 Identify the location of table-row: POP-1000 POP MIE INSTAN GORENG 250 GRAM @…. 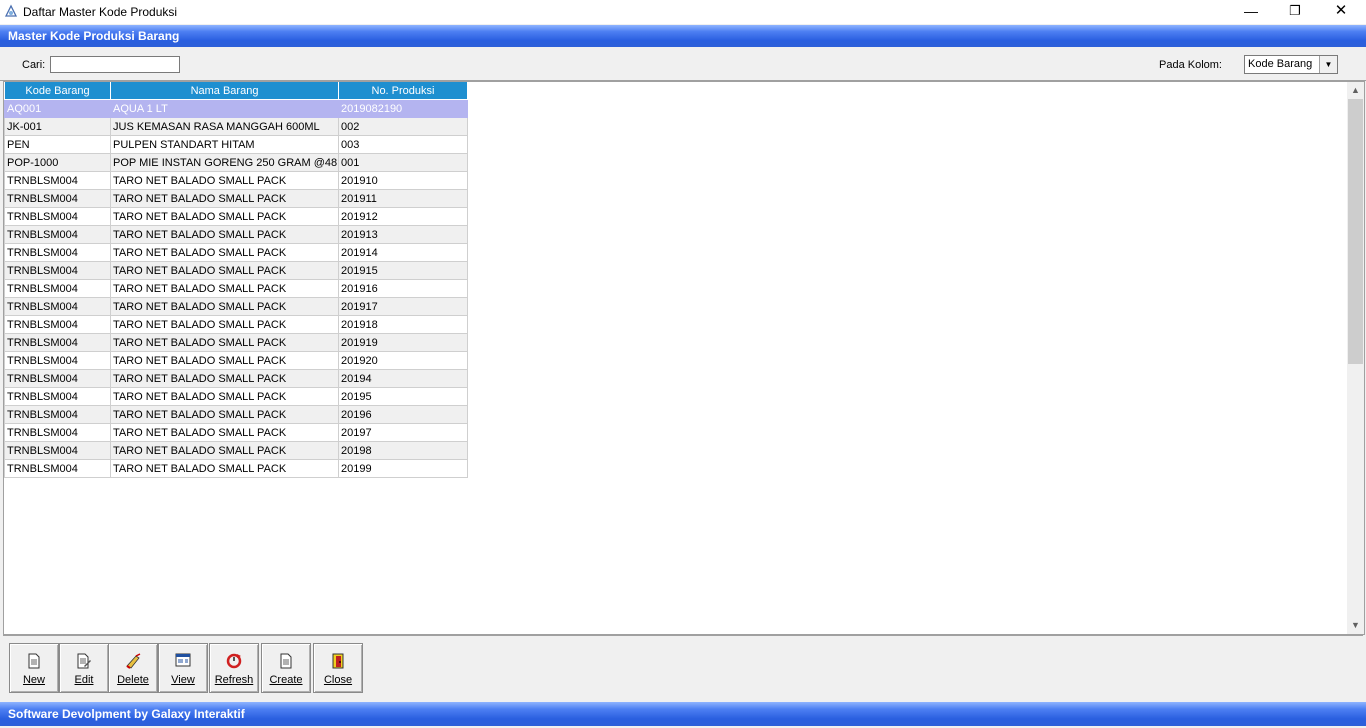
(236, 162).